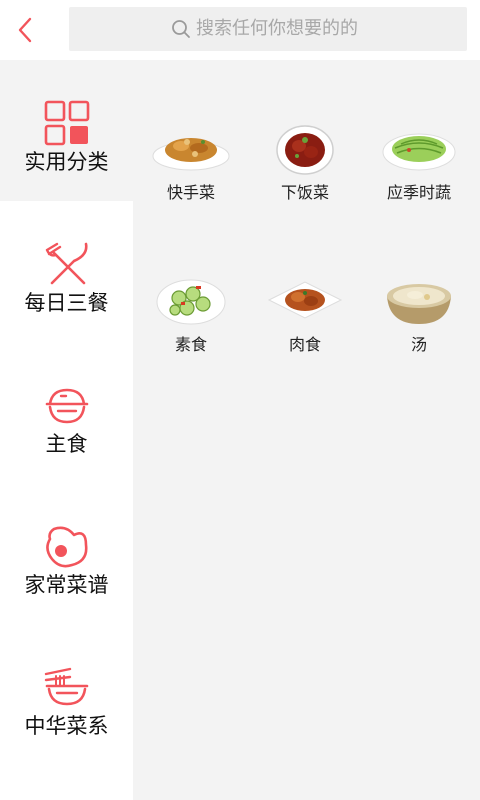 The height and width of the screenshot is (800, 480). I want to click on header-bar: 搜索任何你想要的的, so click(240, 30).